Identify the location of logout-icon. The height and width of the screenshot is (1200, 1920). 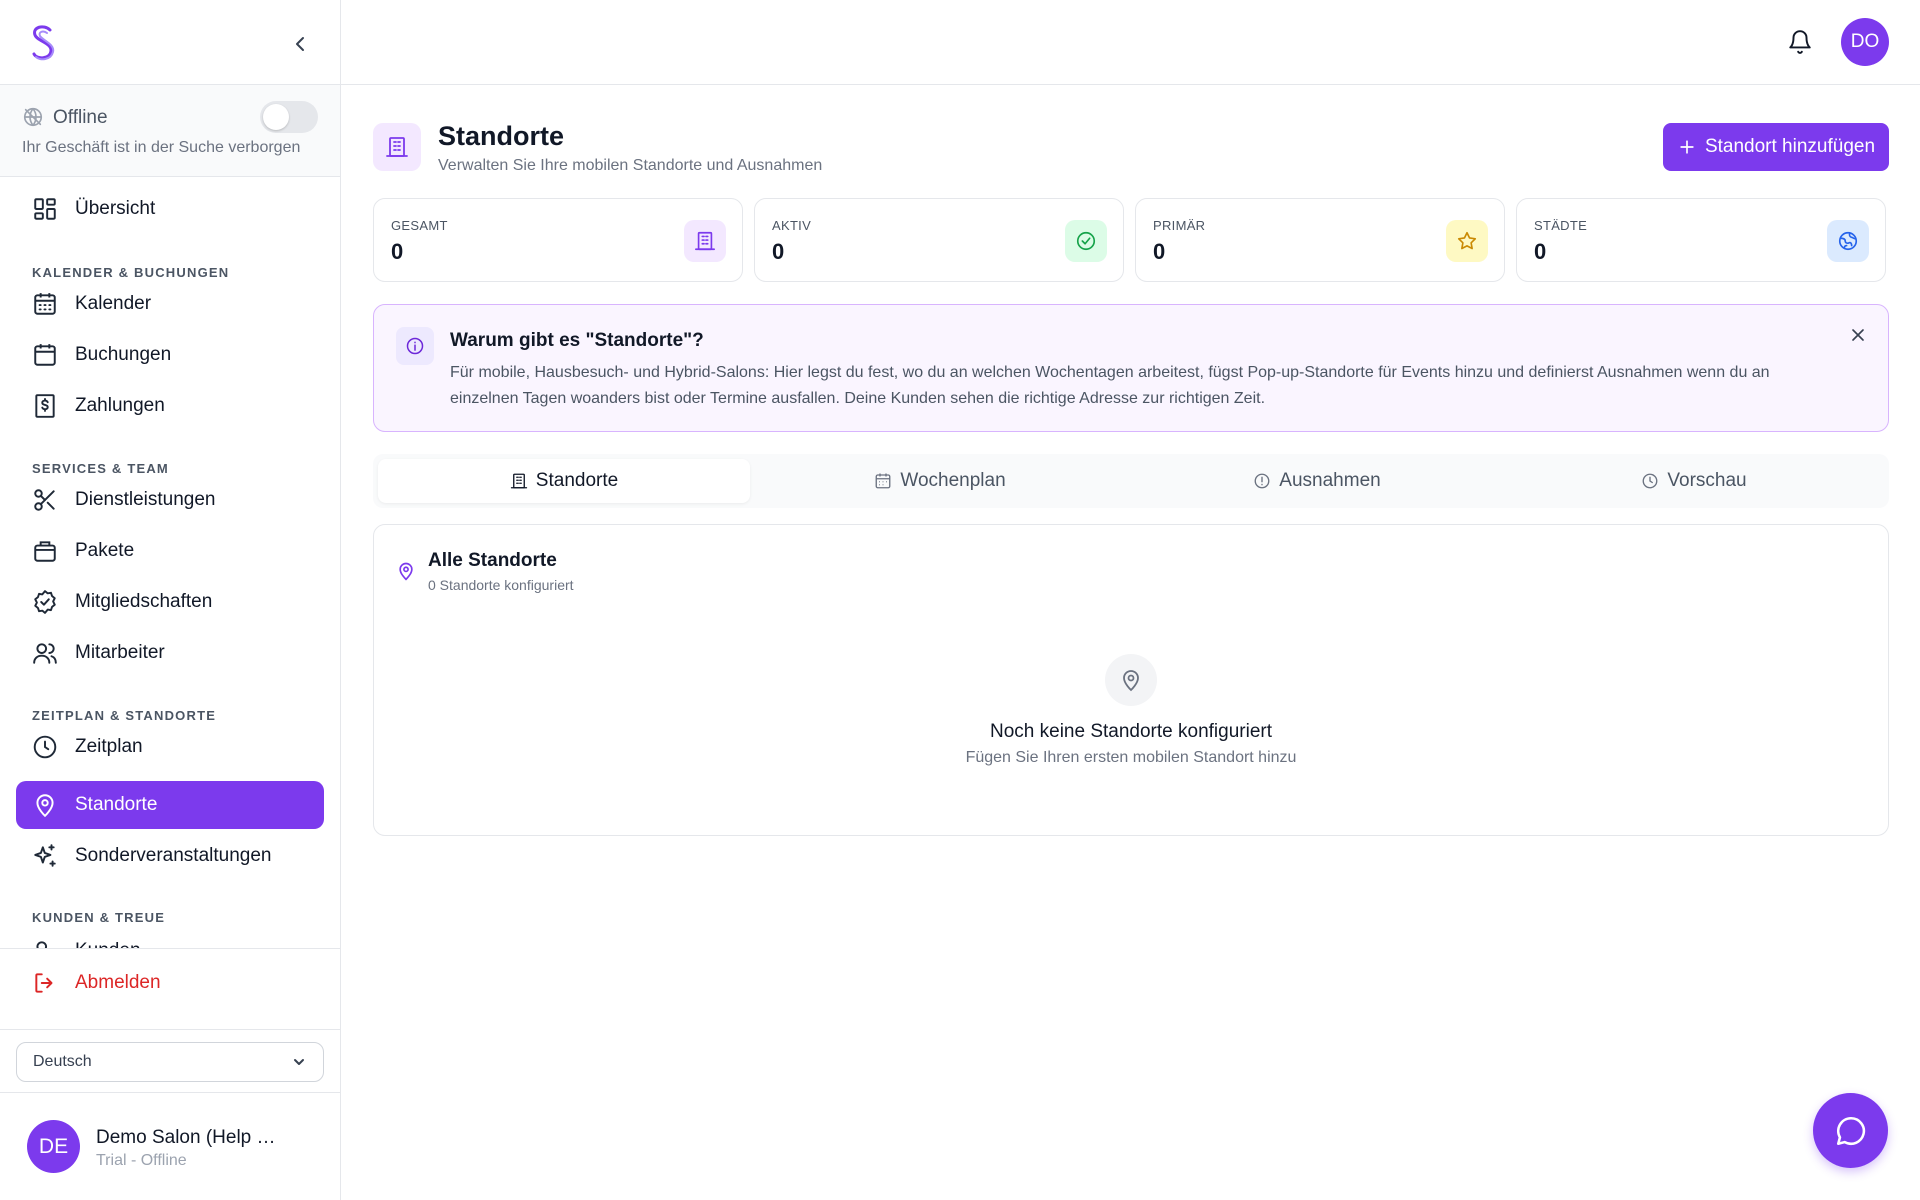
(44, 983).